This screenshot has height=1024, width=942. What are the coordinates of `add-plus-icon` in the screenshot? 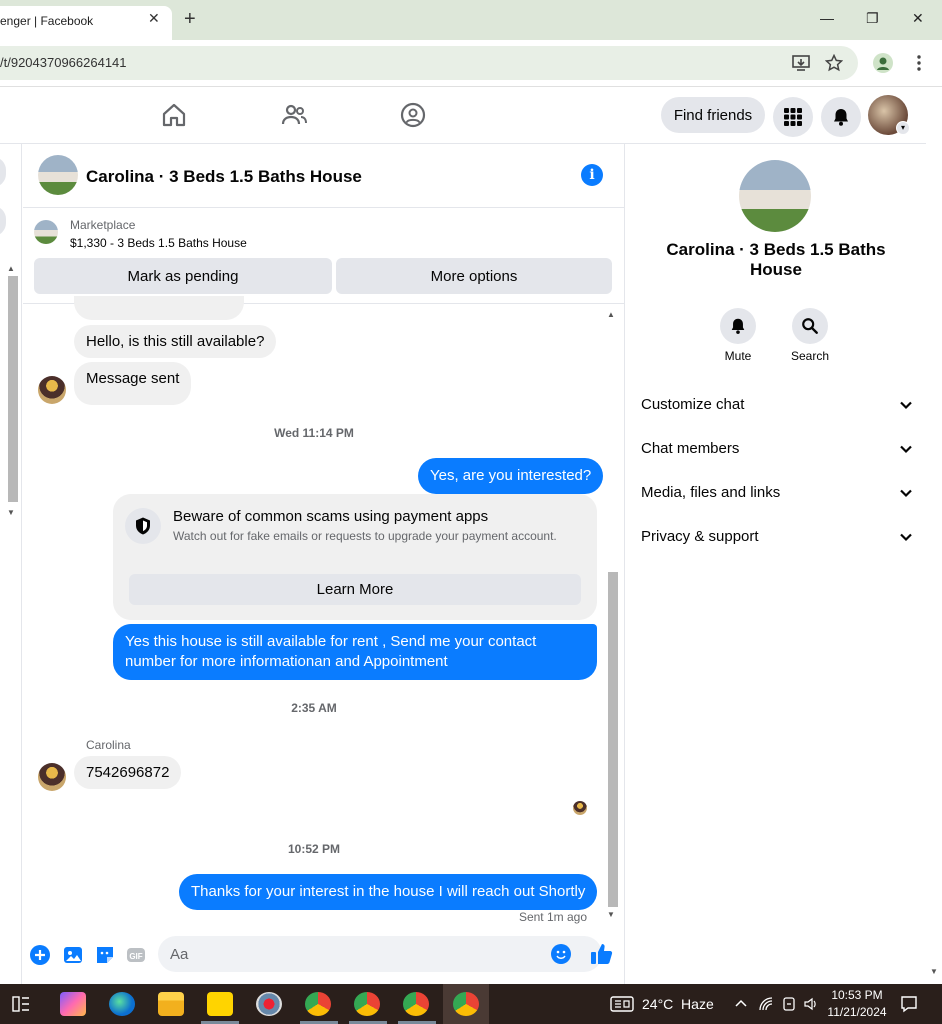 It's located at (40, 955).